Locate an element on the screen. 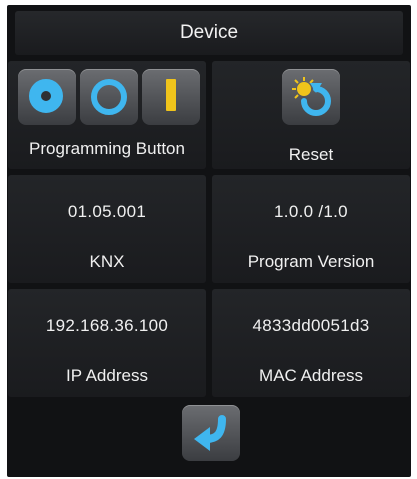  back-button is located at coordinates (211, 433).